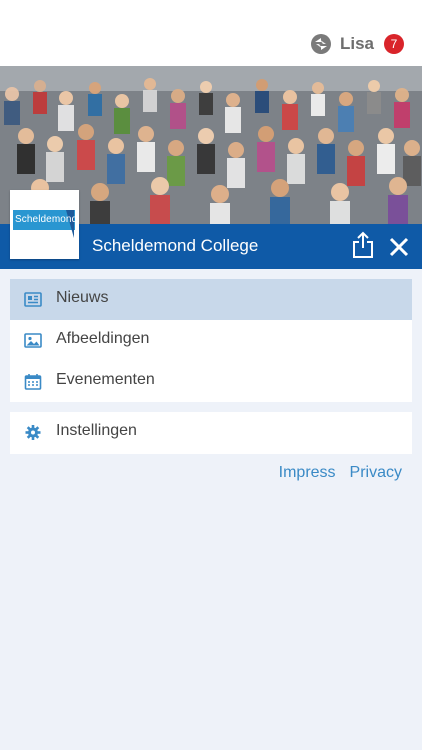 This screenshot has height=750, width=422. Describe the element at coordinates (399, 247) in the screenshot. I see `close-icon` at that location.